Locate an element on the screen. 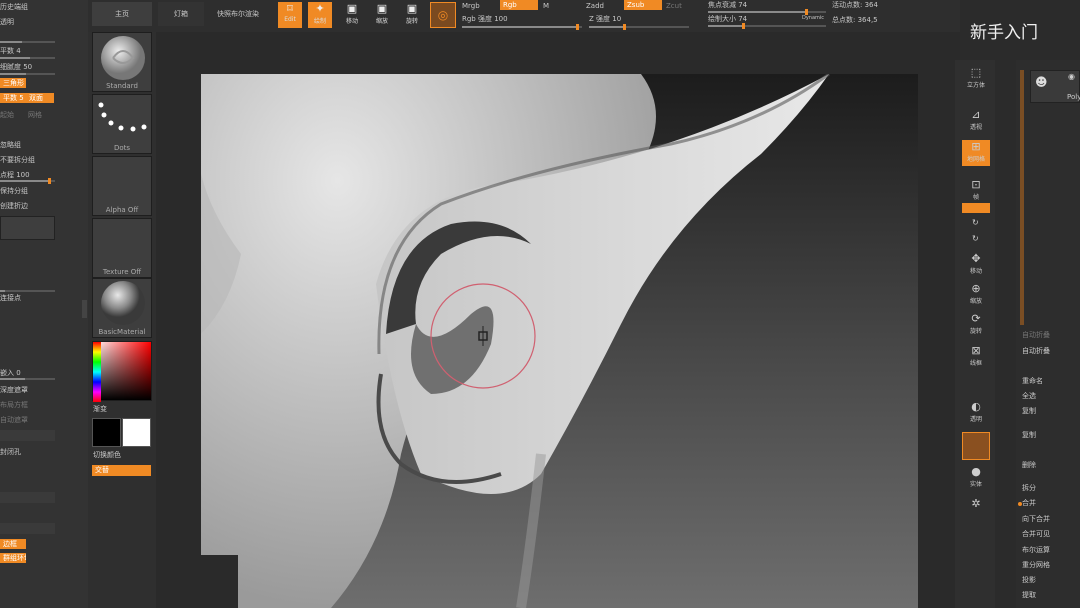 The height and width of the screenshot is (608, 1080). z-intensity-label: Z 强度 10 is located at coordinates (605, 19).